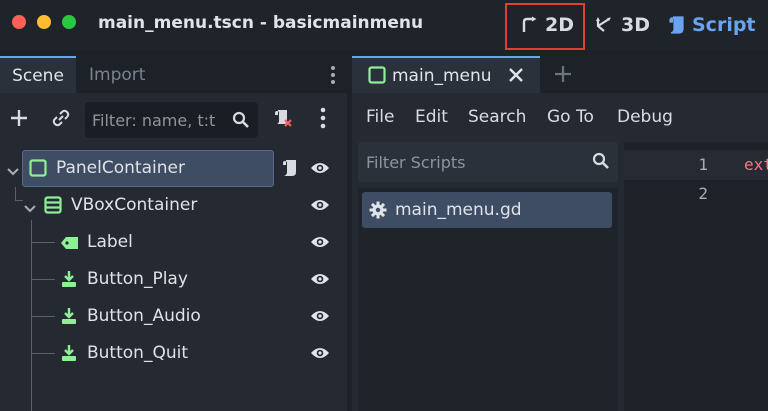 The height and width of the screenshot is (411, 768). I want to click on tree-node-button-play: Button_Play, so click(173, 279).